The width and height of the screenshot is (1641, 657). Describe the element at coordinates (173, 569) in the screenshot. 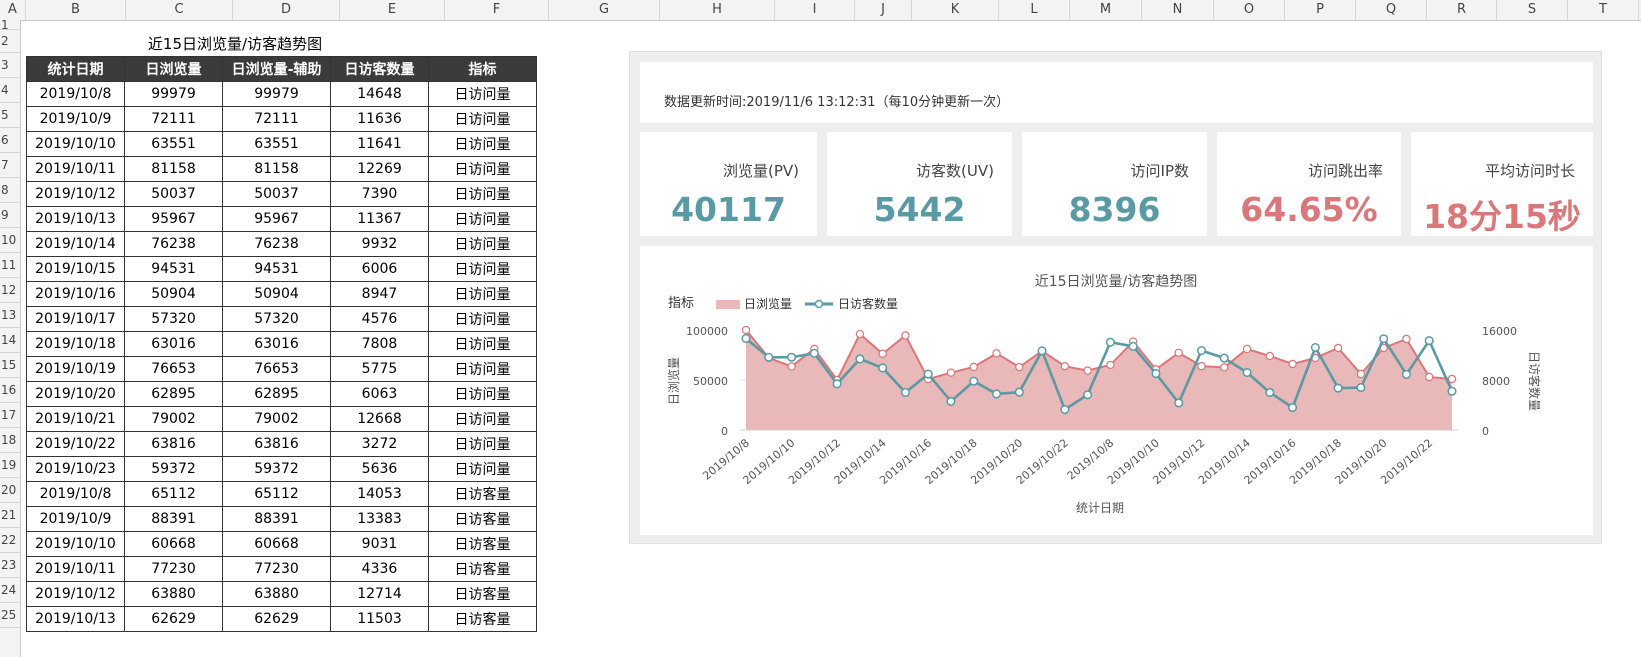

I see `cell-pv: 77230` at that location.